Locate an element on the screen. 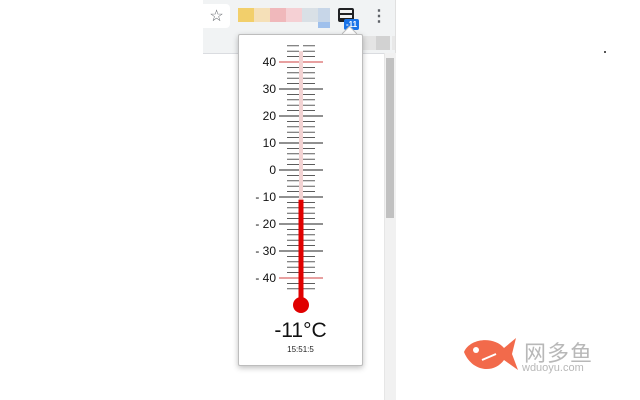 Image resolution: width=640 pixels, height=400 pixels. browser-menu-icon: ⋮ is located at coordinates (379, 17).